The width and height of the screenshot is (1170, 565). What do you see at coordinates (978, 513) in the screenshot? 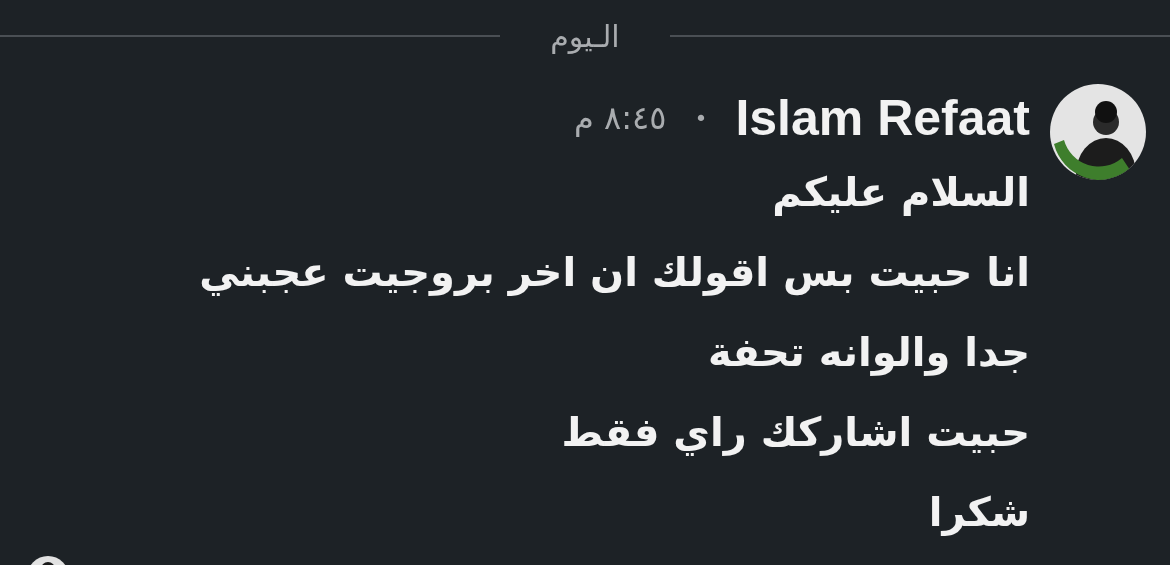
I see `message-line: شكرا` at bounding box center [978, 513].